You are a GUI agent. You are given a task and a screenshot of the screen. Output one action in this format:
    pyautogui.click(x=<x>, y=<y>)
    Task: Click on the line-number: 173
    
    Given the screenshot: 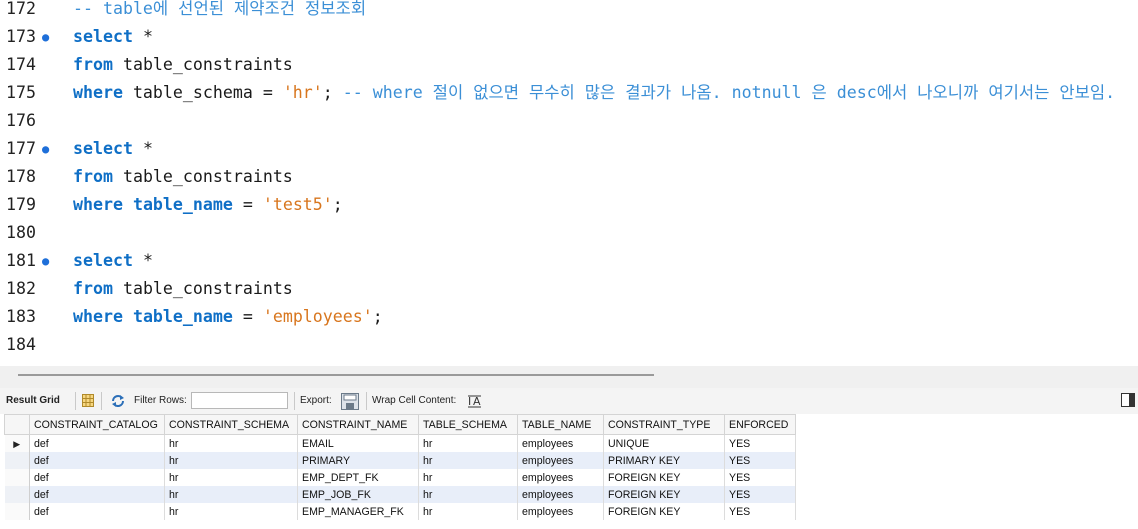 What is the action you would take?
    pyautogui.click(x=21, y=36)
    